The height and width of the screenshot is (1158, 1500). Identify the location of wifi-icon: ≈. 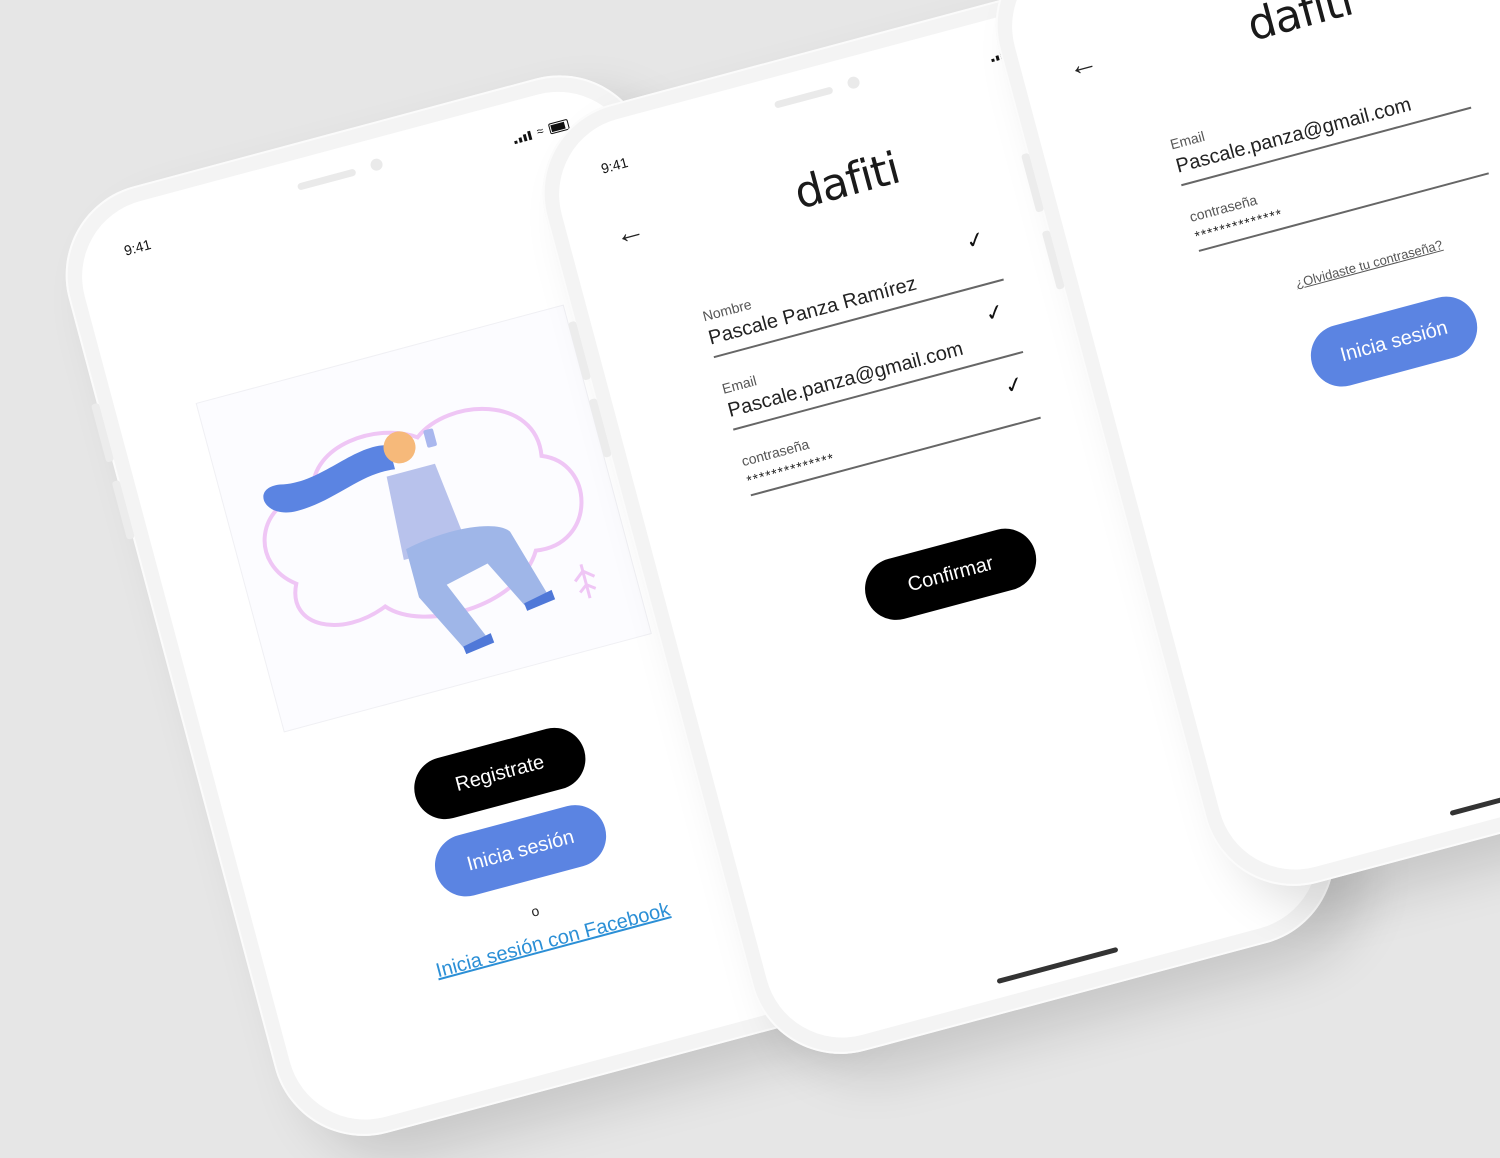
(540, 131).